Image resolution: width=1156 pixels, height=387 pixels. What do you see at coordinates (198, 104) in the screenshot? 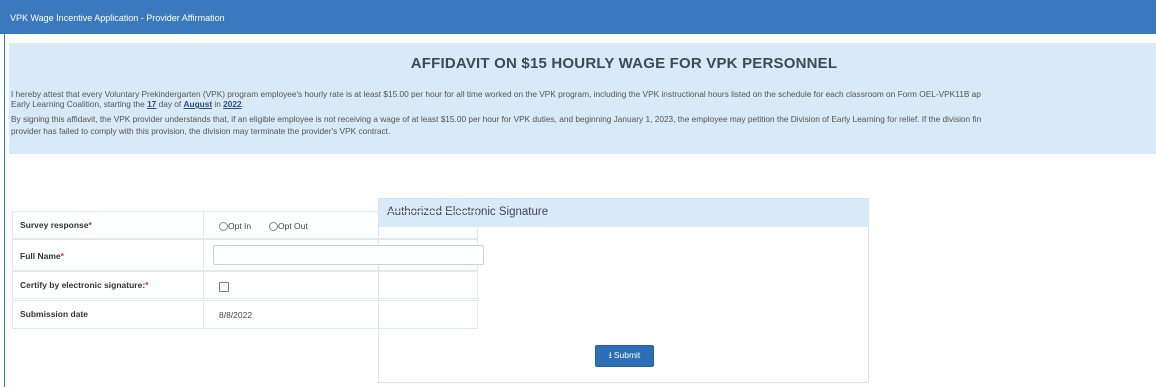
I see `start-month: August` at bounding box center [198, 104].